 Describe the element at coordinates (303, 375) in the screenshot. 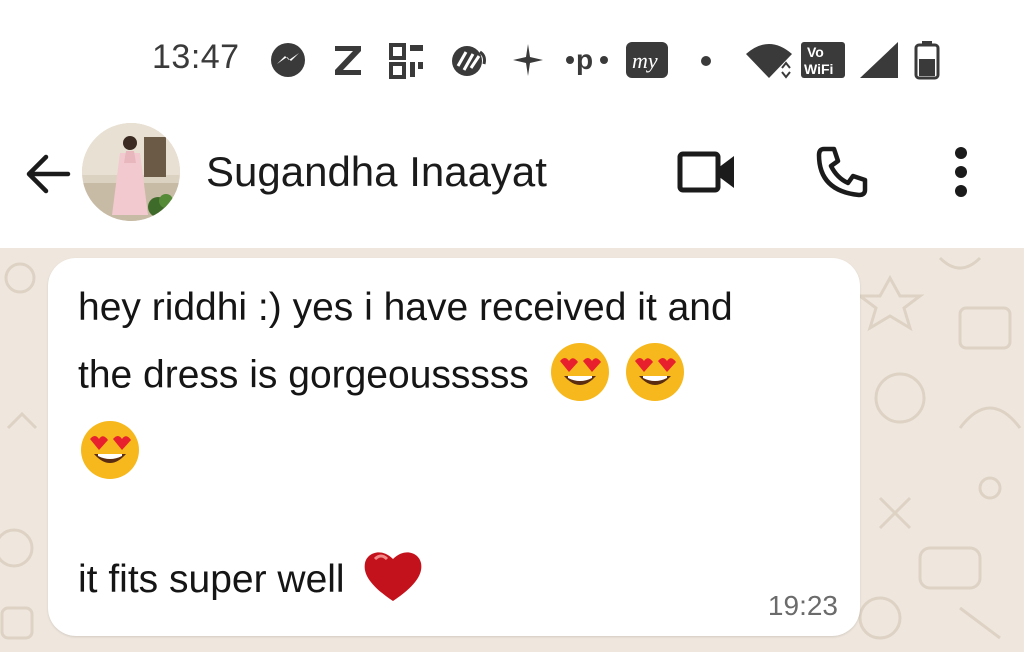

I see `message-line-2-text: the dress is gorgeousssss` at that location.